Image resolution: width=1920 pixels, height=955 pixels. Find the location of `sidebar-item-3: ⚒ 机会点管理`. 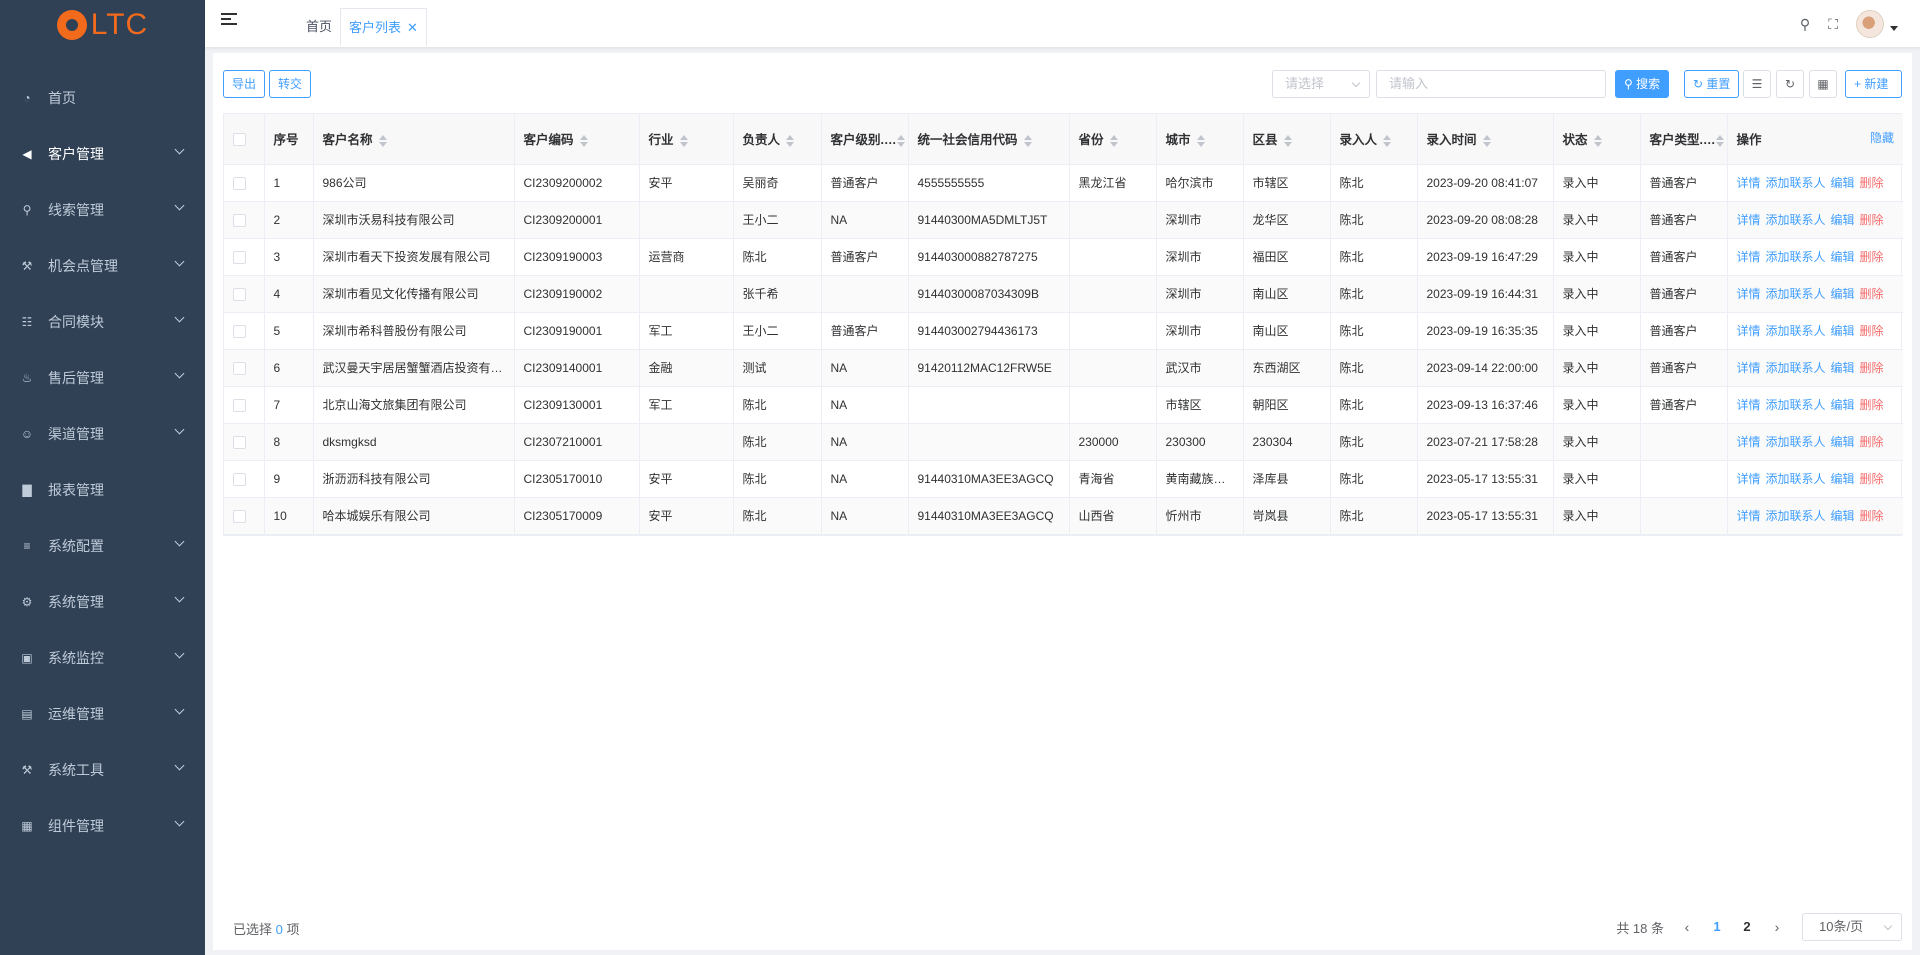

sidebar-item-3: ⚒ 机会点管理 is located at coordinates (102, 266).